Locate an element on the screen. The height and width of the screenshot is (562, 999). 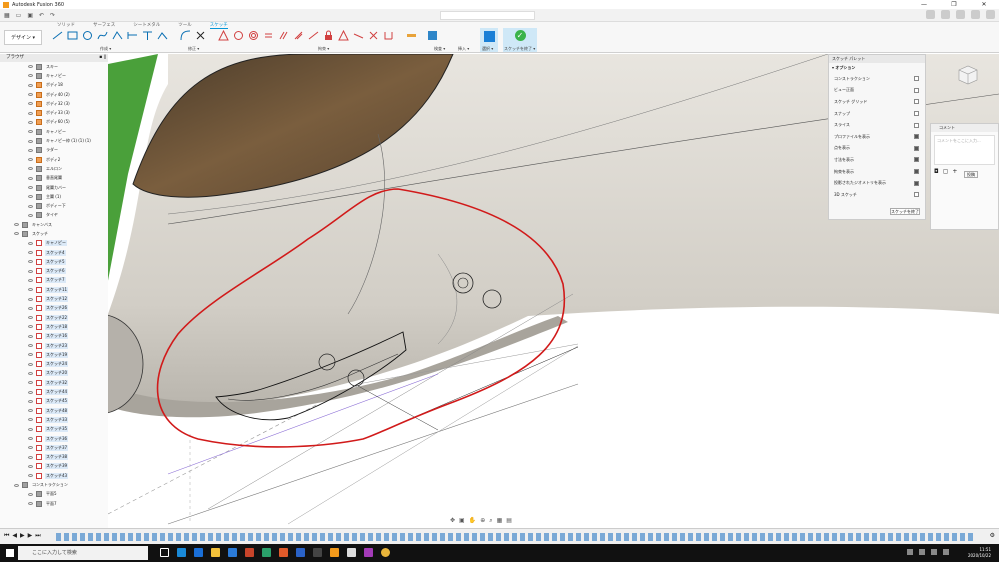
browser-item: タイヤ is located at coordinates (54, 215).